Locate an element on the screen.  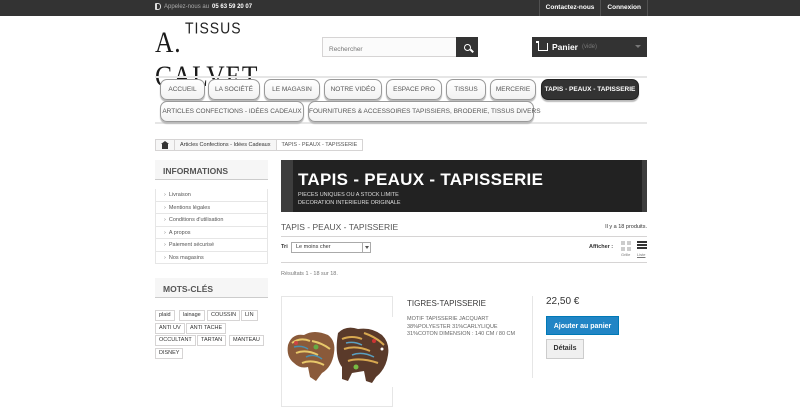
tag-link: TARTAN is located at coordinates (212, 340).